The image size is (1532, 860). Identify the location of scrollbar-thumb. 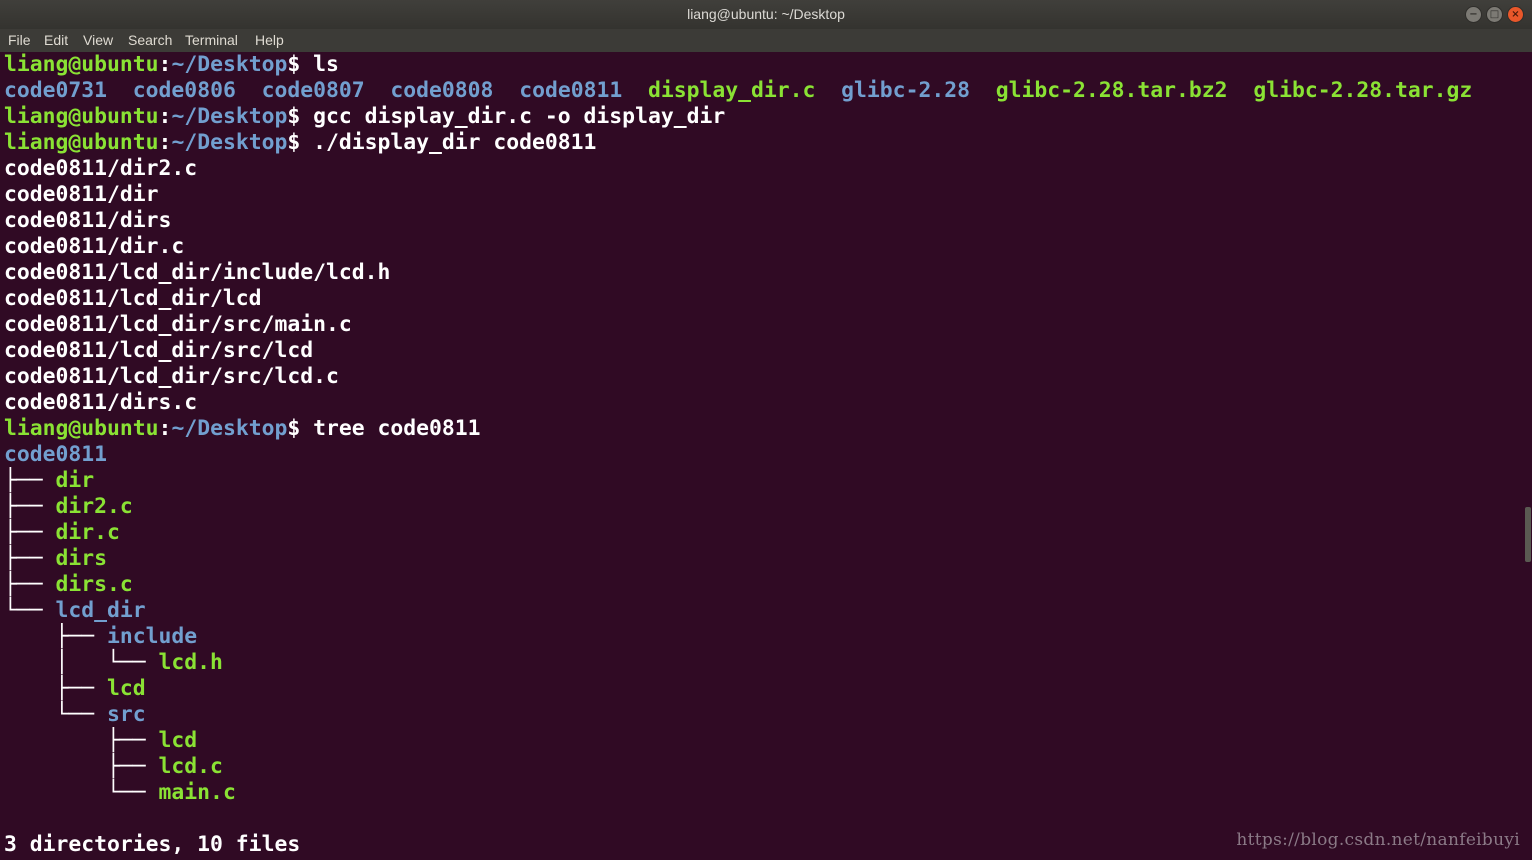
(1528, 534).